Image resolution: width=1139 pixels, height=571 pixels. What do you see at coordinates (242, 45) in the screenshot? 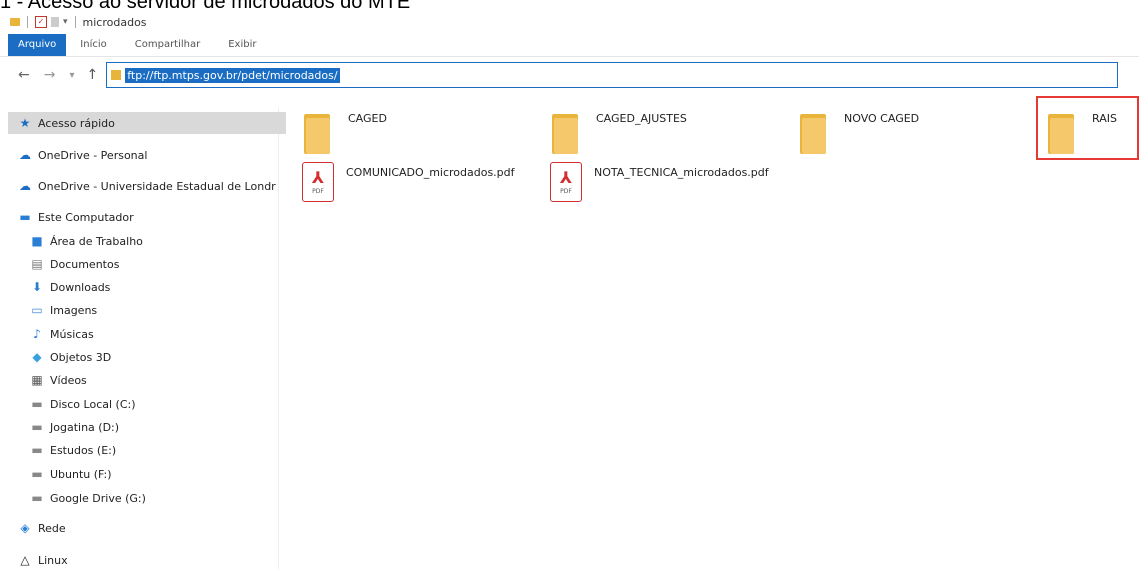
I see `tab-exibir: Exibir` at bounding box center [242, 45].